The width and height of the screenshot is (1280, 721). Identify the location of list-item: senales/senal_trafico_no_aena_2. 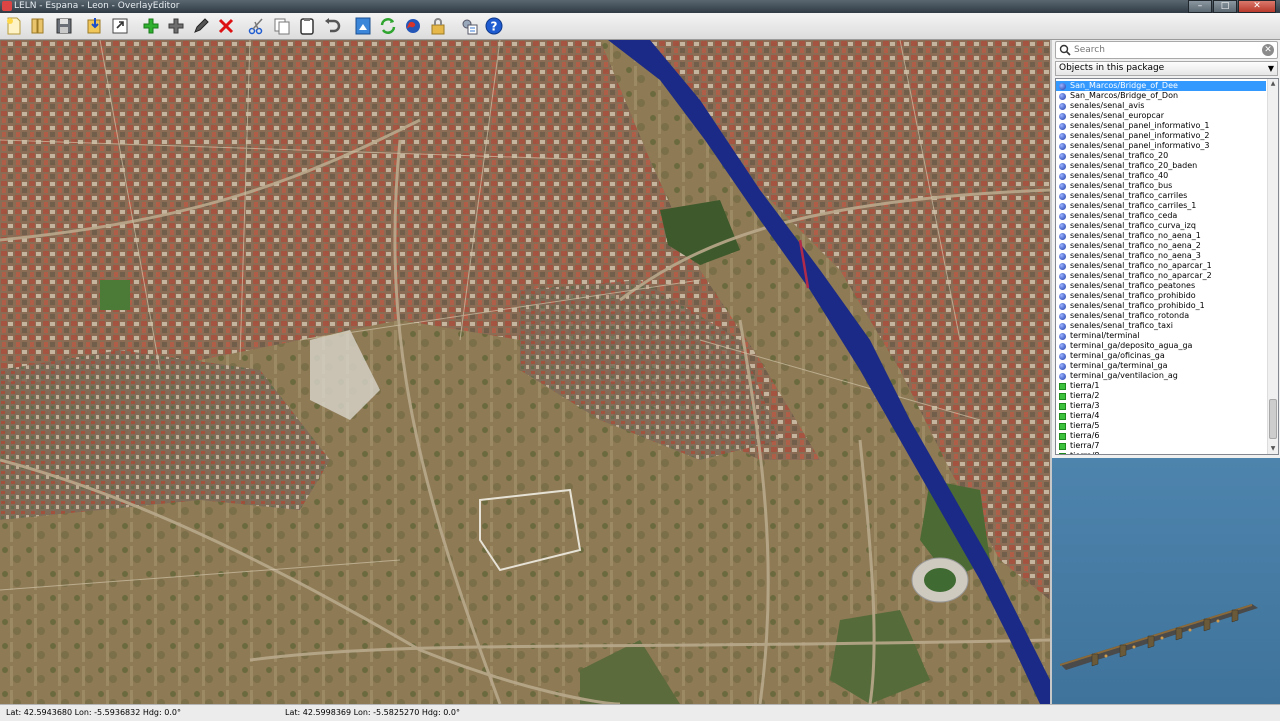
(1161, 246).